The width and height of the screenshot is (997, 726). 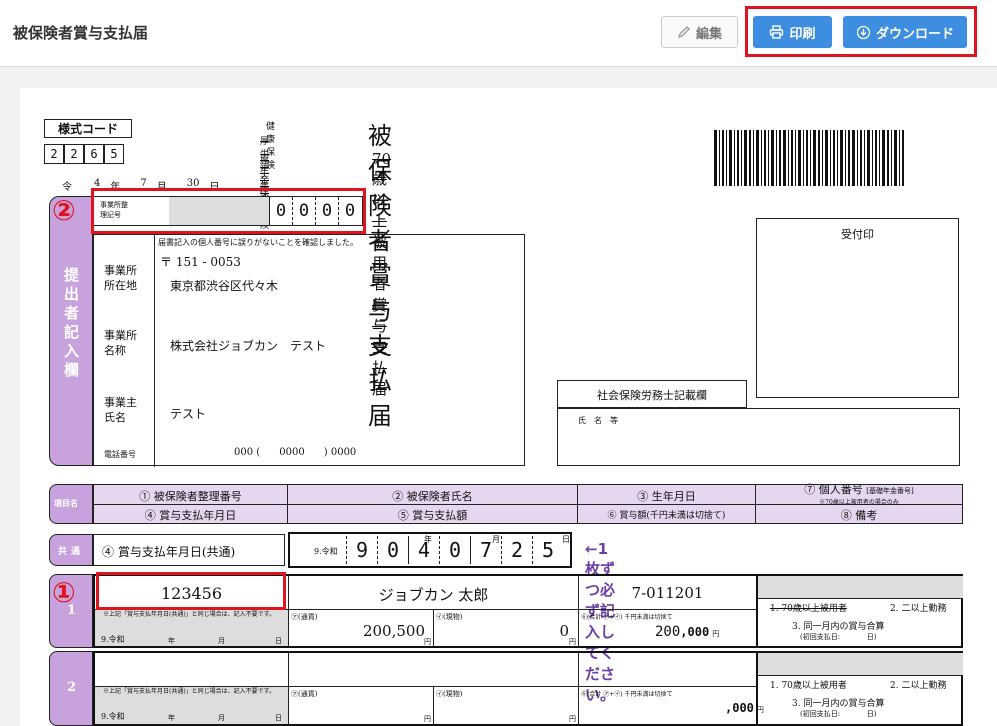 I want to click on highlight-insured-number, so click(x=191, y=591).